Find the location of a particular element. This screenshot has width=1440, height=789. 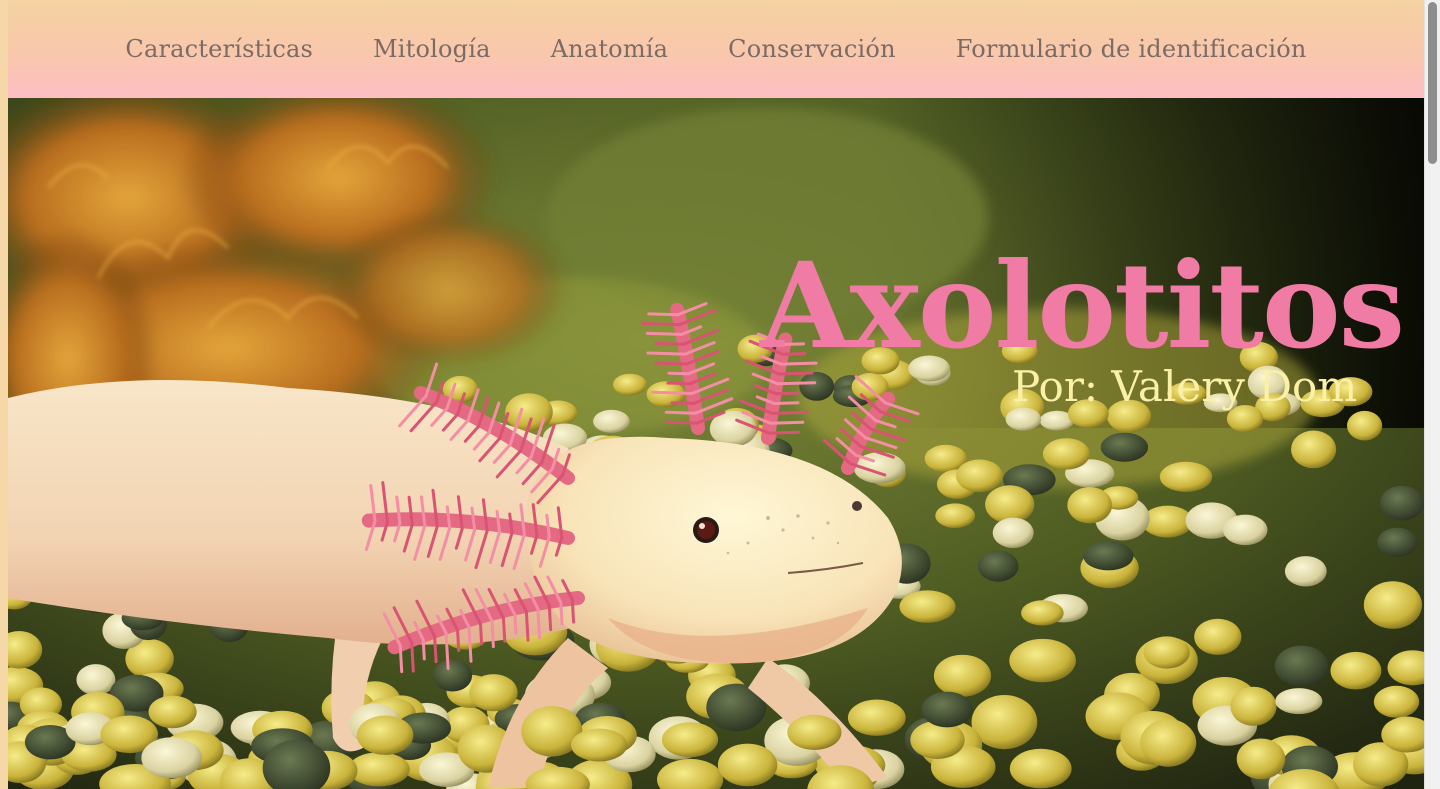

site-title: Axolotitos is located at coordinates (1082, 306).